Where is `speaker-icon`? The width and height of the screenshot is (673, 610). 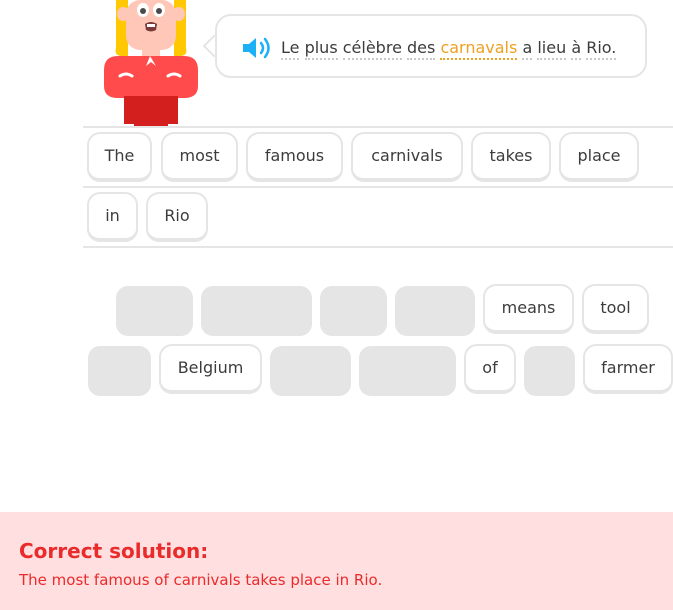 speaker-icon is located at coordinates (257, 48).